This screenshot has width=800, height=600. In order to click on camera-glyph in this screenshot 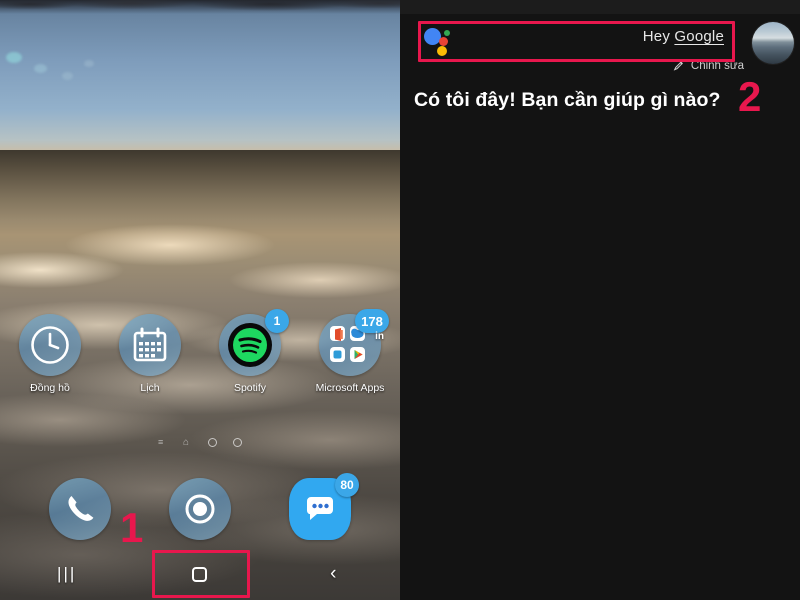, I will do `click(200, 509)`.